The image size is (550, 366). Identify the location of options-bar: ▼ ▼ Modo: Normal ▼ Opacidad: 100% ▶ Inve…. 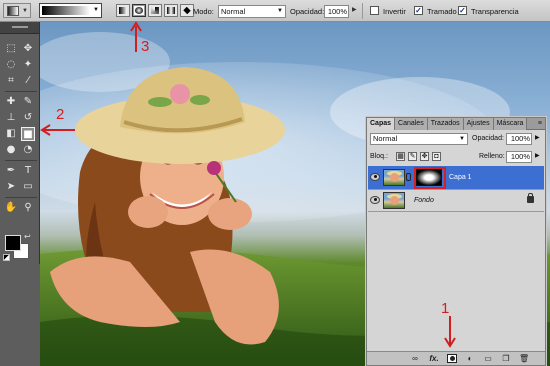
(275, 11).